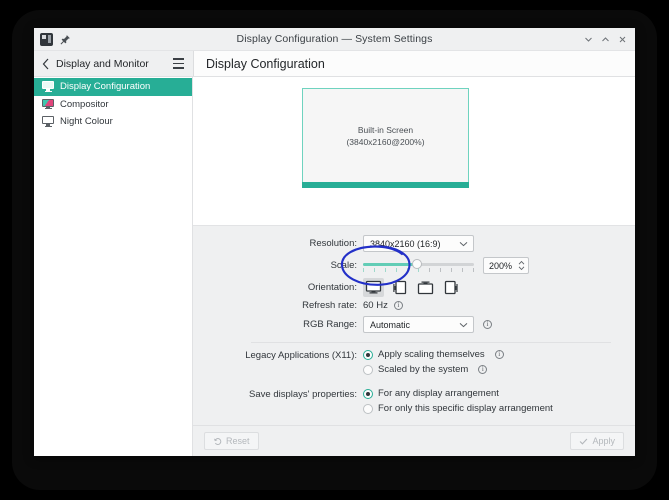 This screenshot has height=500, width=669. I want to click on preview-screen-name: Built-in Screen, so click(385, 129).